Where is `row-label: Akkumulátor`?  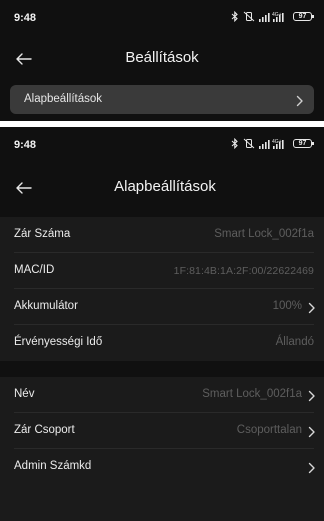 row-label: Akkumulátor is located at coordinates (46, 306).